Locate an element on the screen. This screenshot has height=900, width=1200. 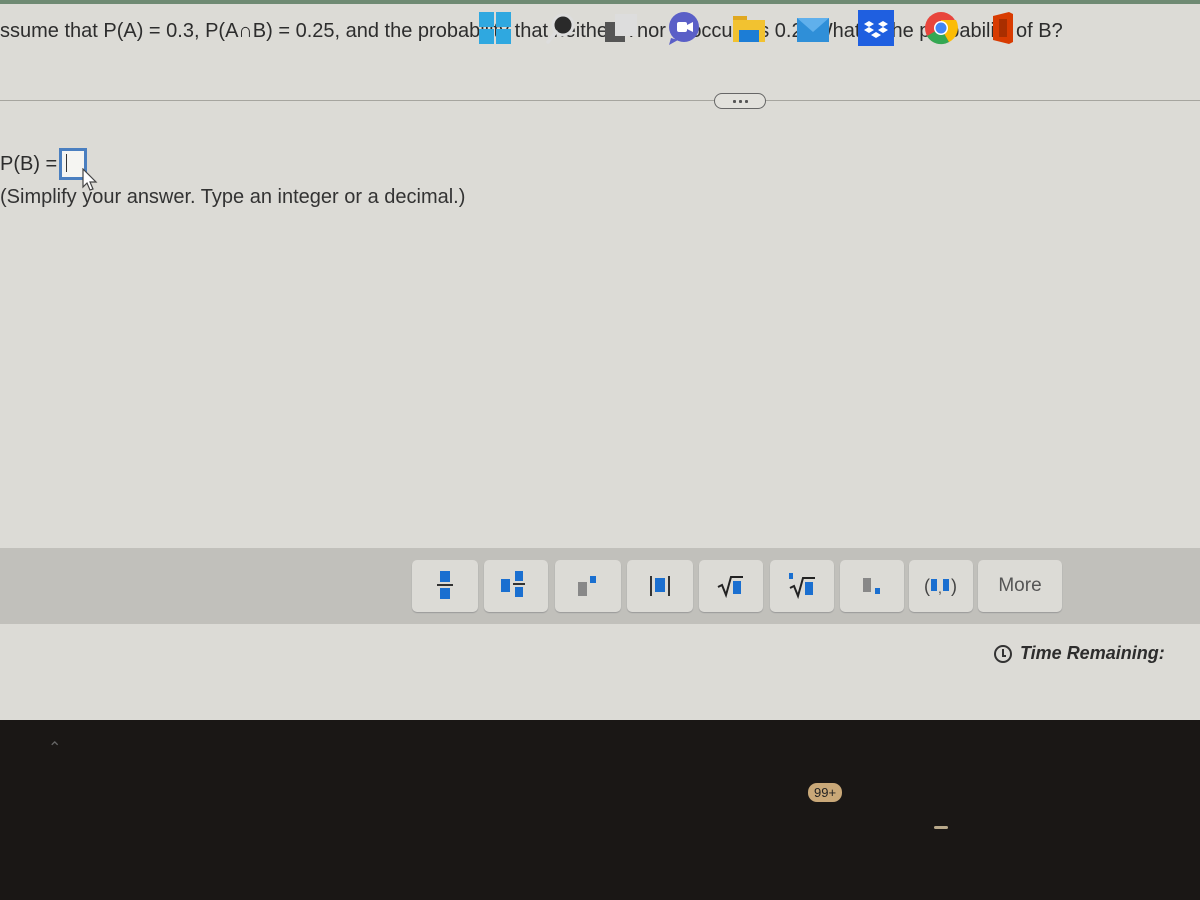
panel-bottom-edge is located at coordinates (610, 710).